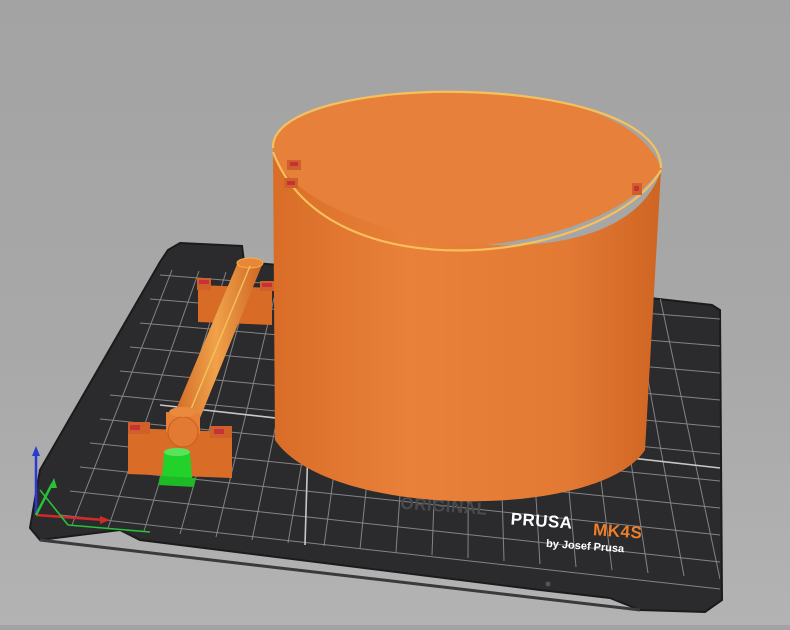  What do you see at coordinates (291, 183) in the screenshot?
I see `cylinder-tab-left-bottom-slot` at bounding box center [291, 183].